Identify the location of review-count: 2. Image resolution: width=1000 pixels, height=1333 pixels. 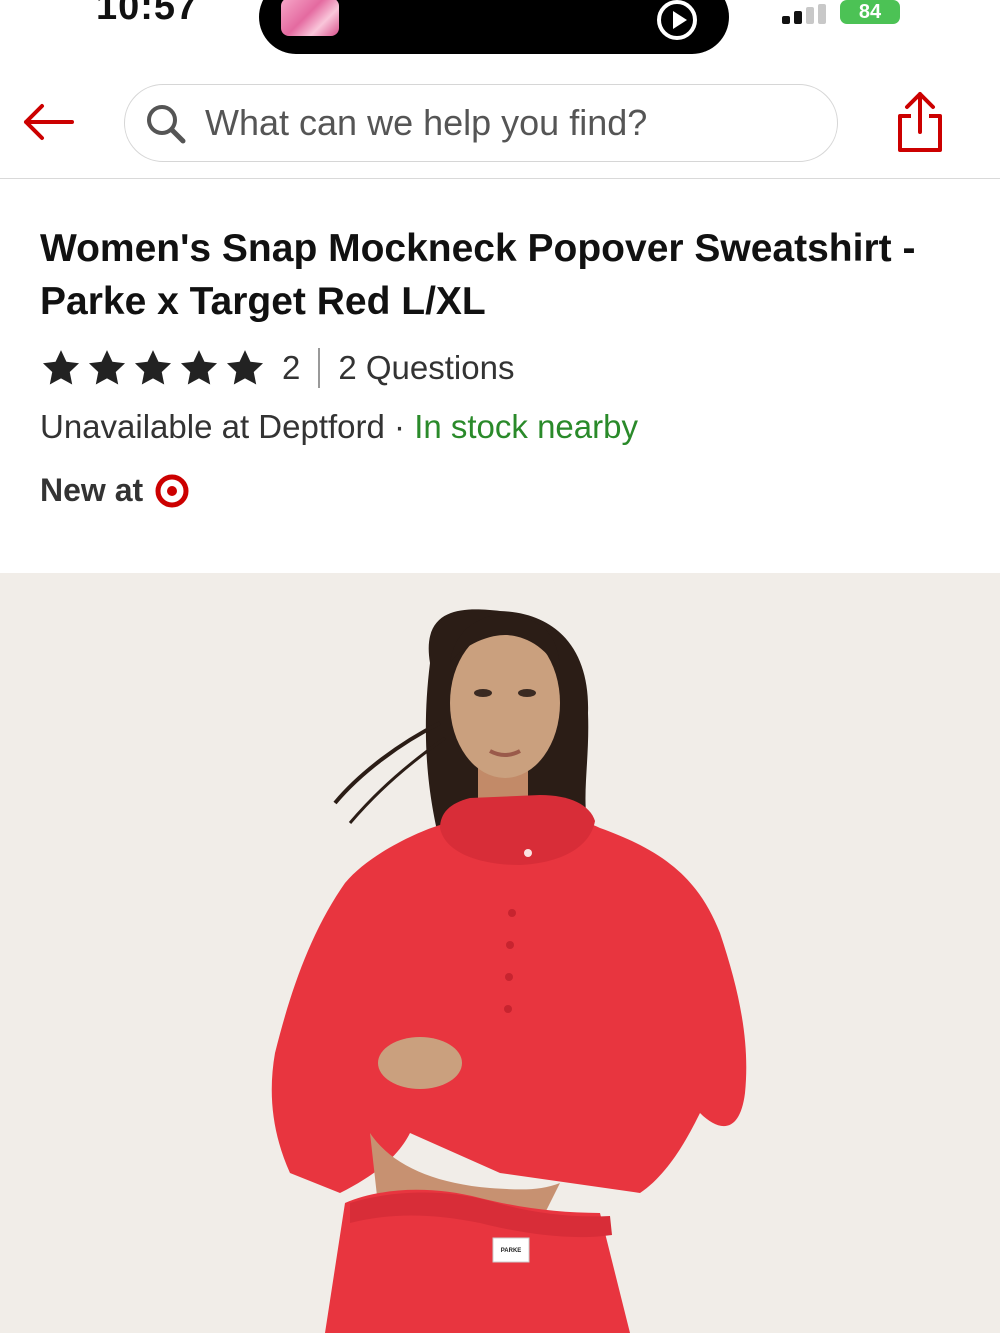
(291, 368).